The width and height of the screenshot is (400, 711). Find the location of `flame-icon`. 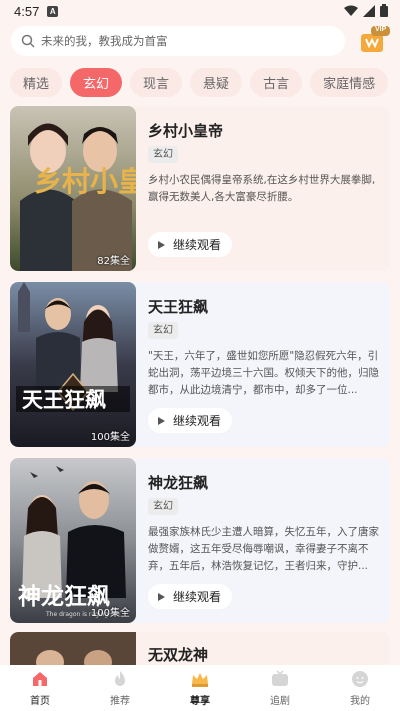

flame-icon is located at coordinates (120, 678).